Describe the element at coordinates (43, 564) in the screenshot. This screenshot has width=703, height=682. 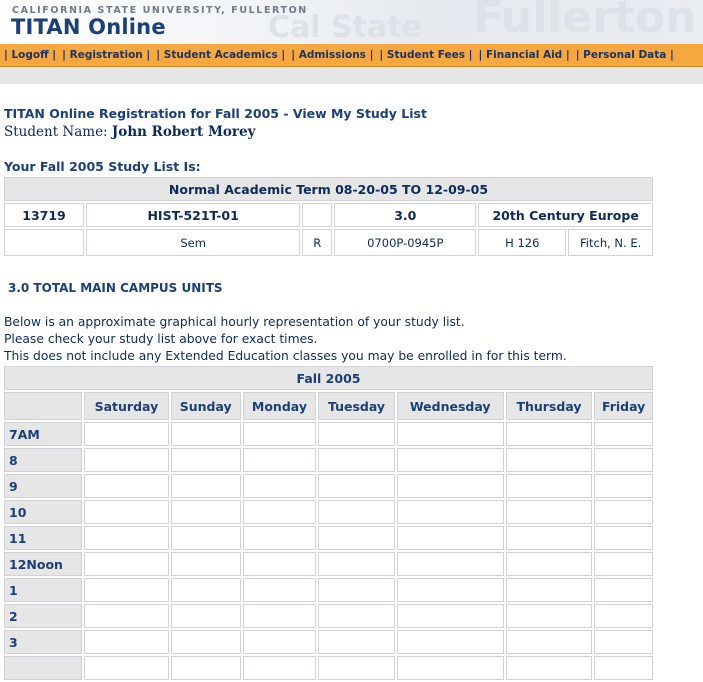
I see `hour-label: 12Noon` at that location.